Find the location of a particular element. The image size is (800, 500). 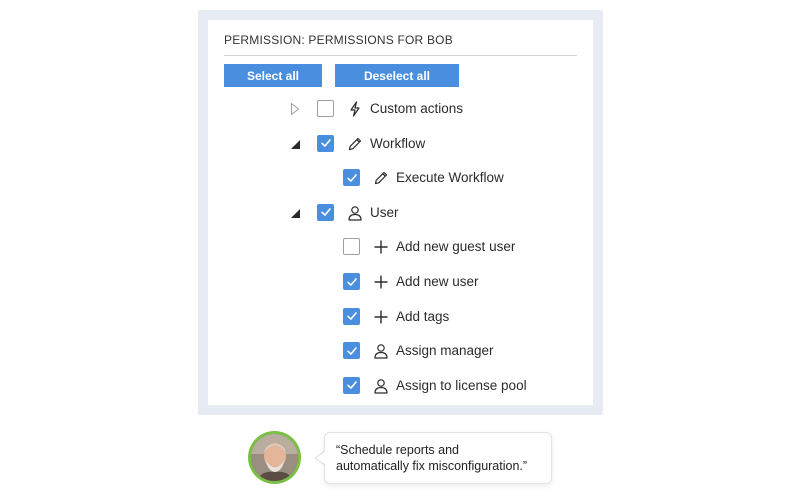

tree-row: Assign to license pool is located at coordinates (400, 386).